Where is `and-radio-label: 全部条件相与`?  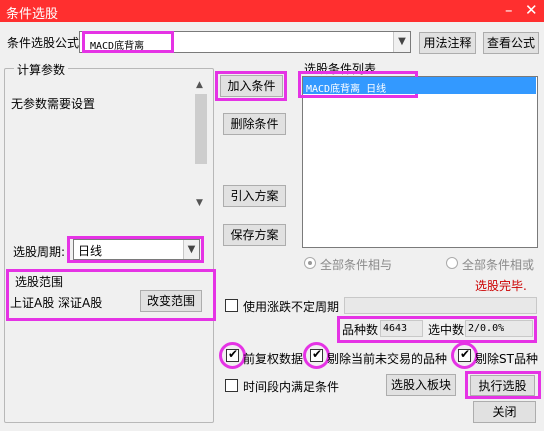
and-radio-label: 全部条件相与 is located at coordinates (356, 265).